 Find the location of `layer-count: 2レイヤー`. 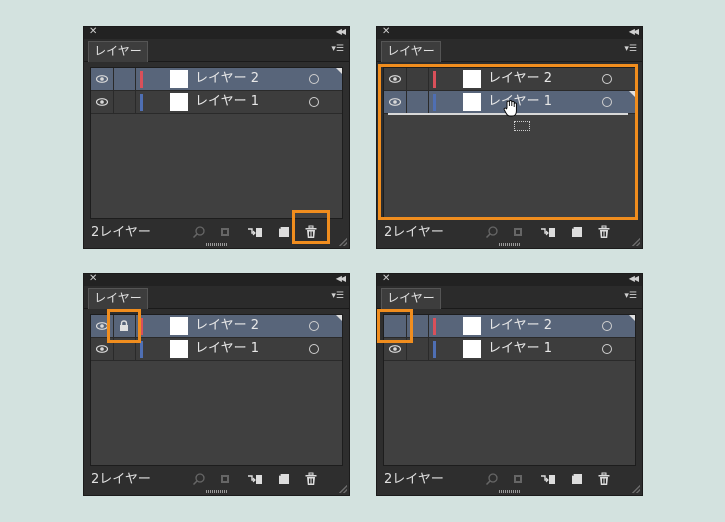

layer-count: 2レイヤー is located at coordinates (414, 479).